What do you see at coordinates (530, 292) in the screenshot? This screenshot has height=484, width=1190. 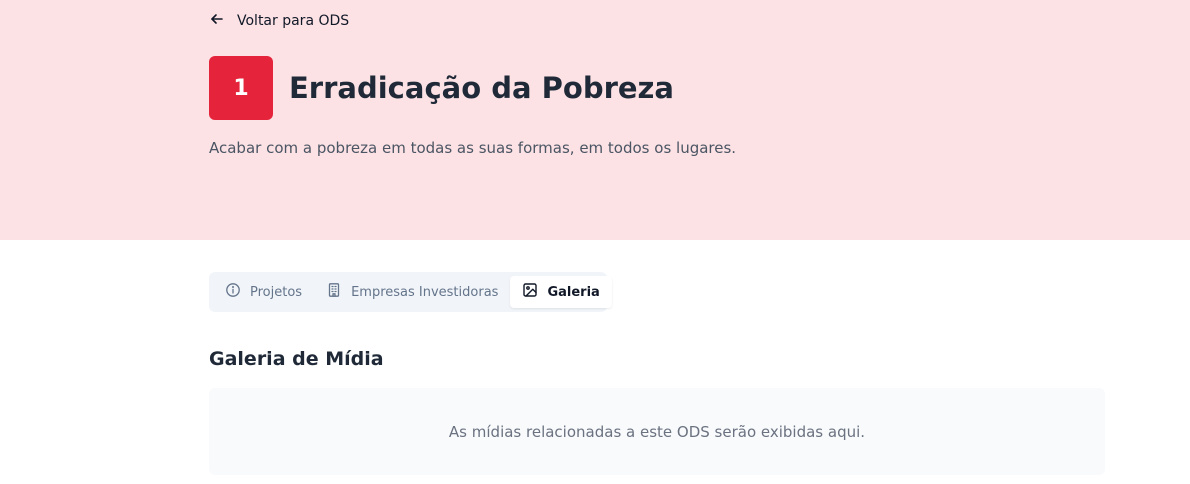 I see `image-icon` at bounding box center [530, 292].